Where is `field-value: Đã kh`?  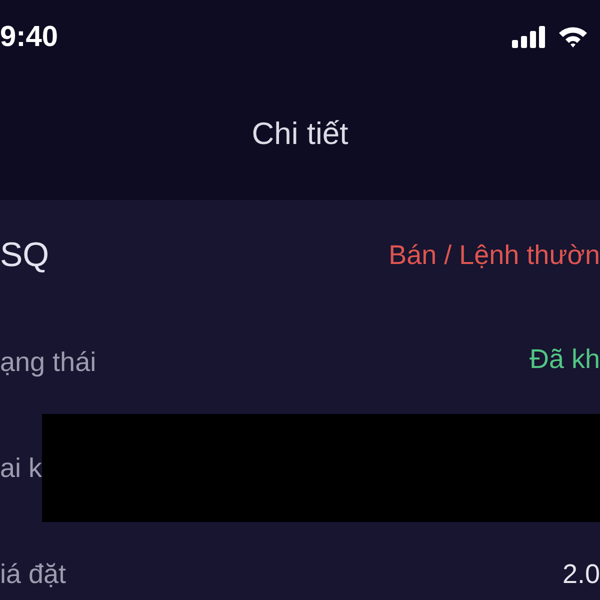 field-value: Đã kh is located at coordinates (564, 359).